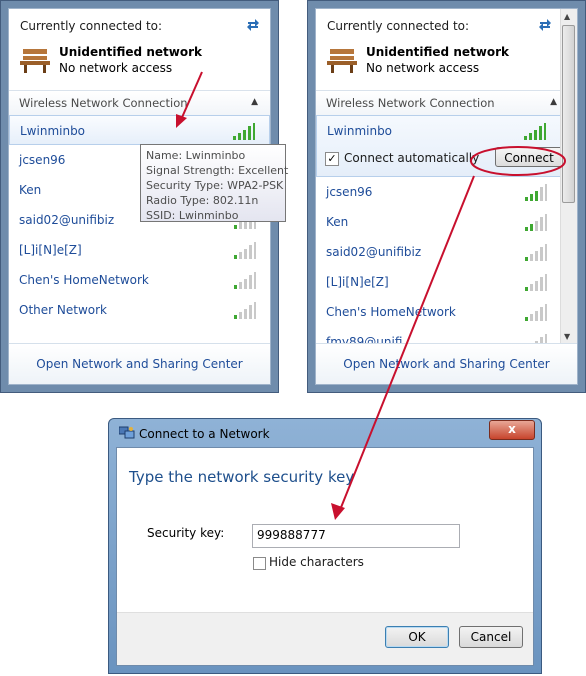 The height and width of the screenshot is (676, 586). Describe the element at coordinates (518, 161) in the screenshot. I see `annotation-ellipse` at that location.